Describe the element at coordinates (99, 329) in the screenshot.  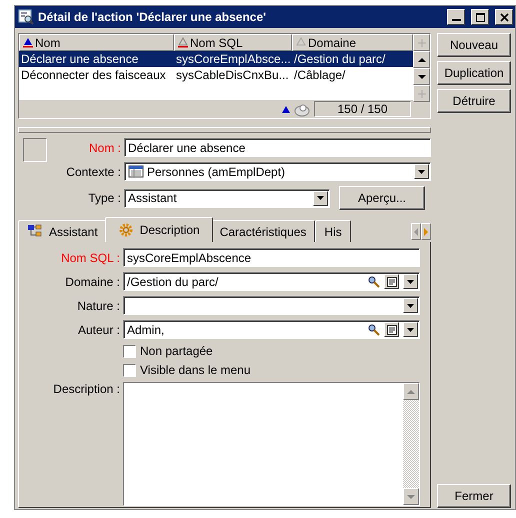
I see `field-label: Auteur :` at that location.